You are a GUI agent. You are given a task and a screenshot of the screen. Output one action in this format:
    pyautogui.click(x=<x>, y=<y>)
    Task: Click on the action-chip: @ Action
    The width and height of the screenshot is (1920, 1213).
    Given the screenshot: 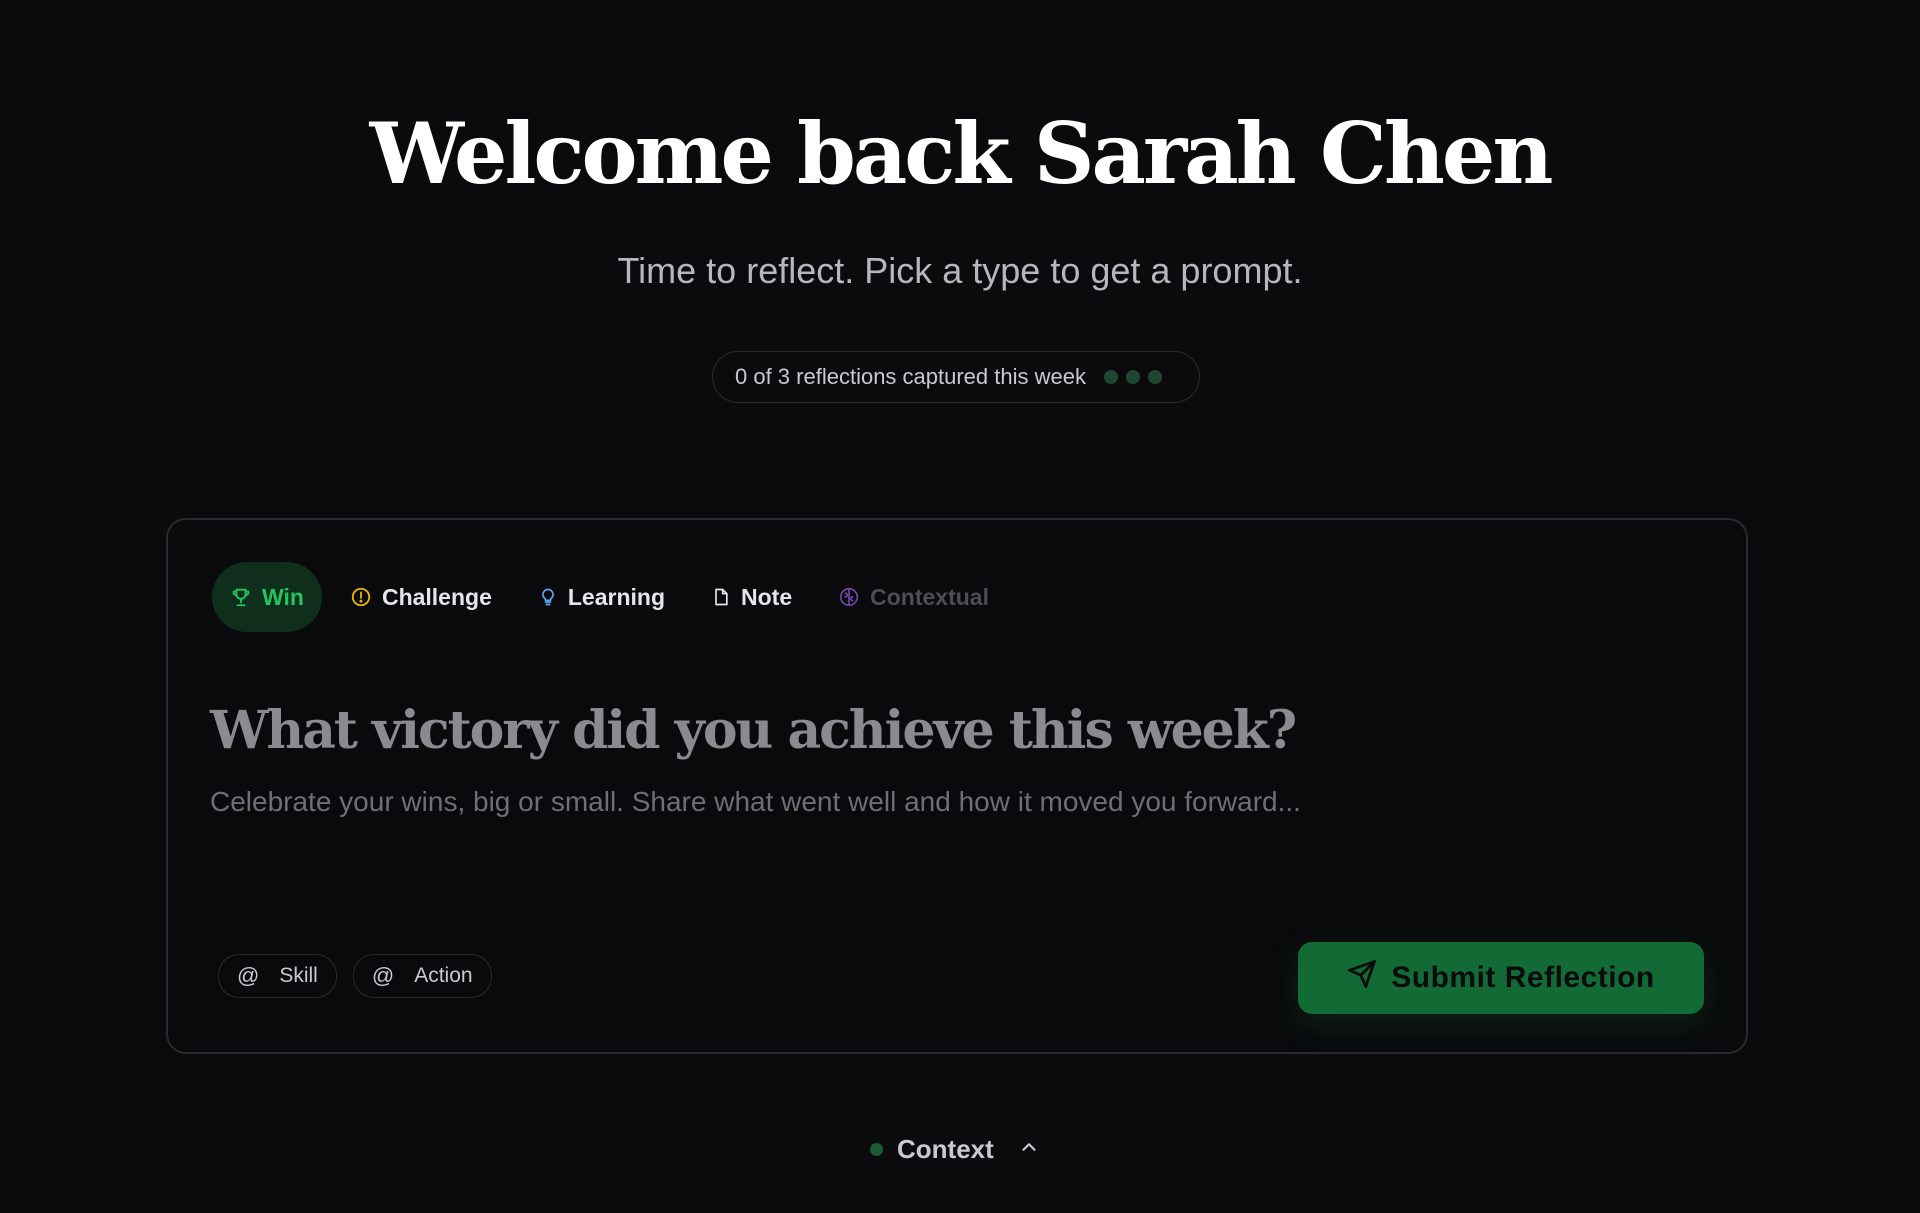 What is the action you would take?
    pyautogui.click(x=422, y=976)
    